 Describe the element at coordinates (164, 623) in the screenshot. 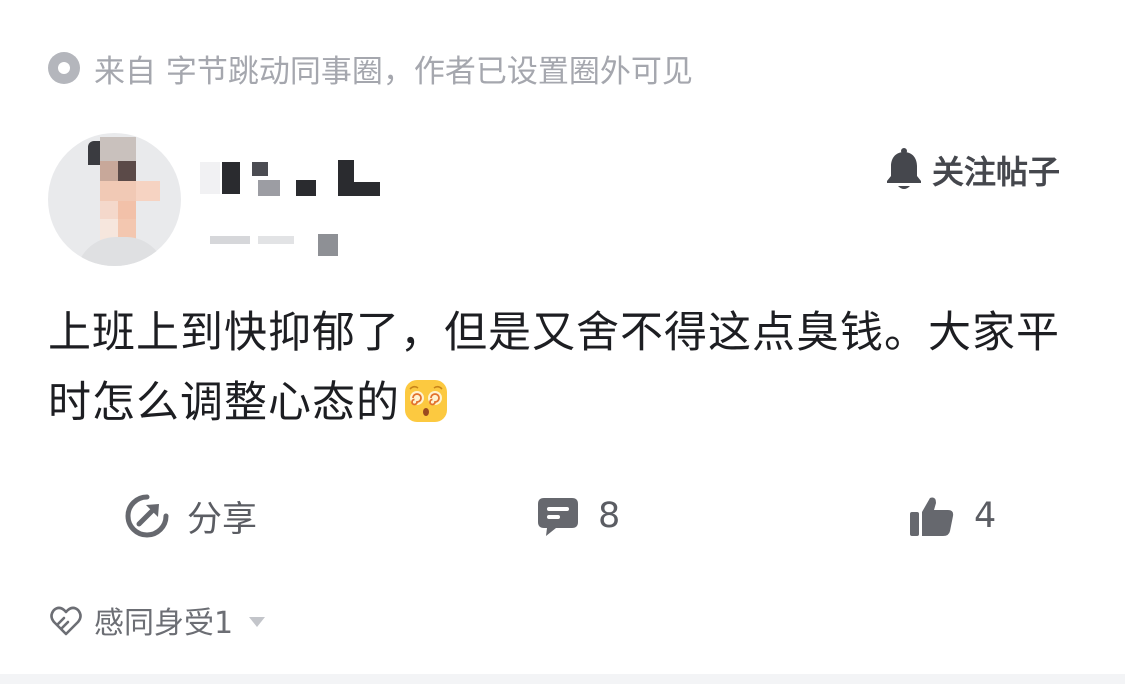

I see `reaction-label: 感同身受1` at that location.